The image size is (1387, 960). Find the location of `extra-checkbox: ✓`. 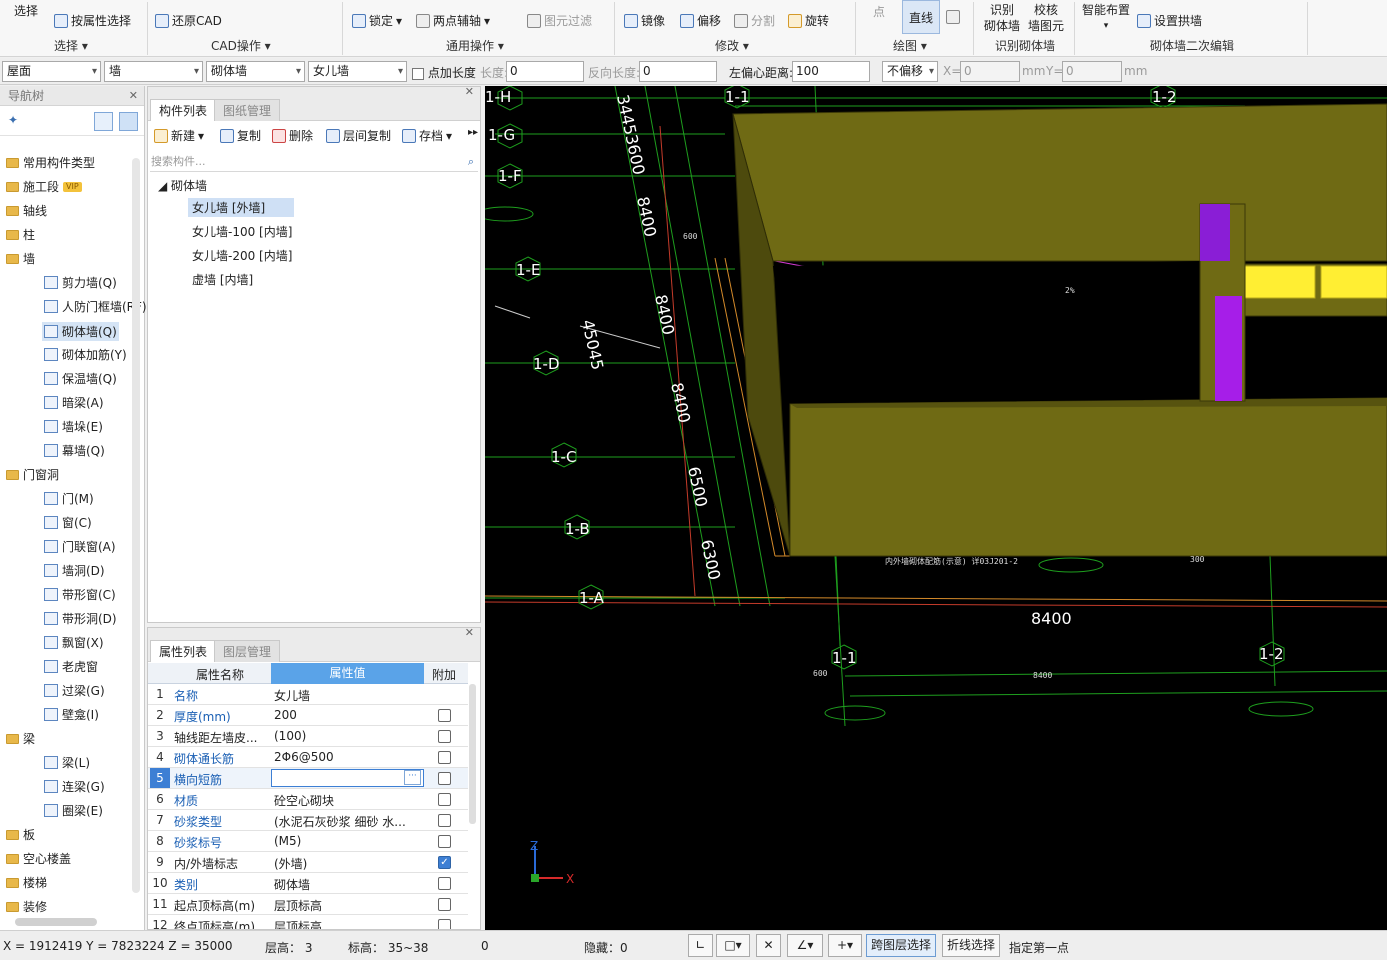

extra-checkbox: ✓ is located at coordinates (444, 862).